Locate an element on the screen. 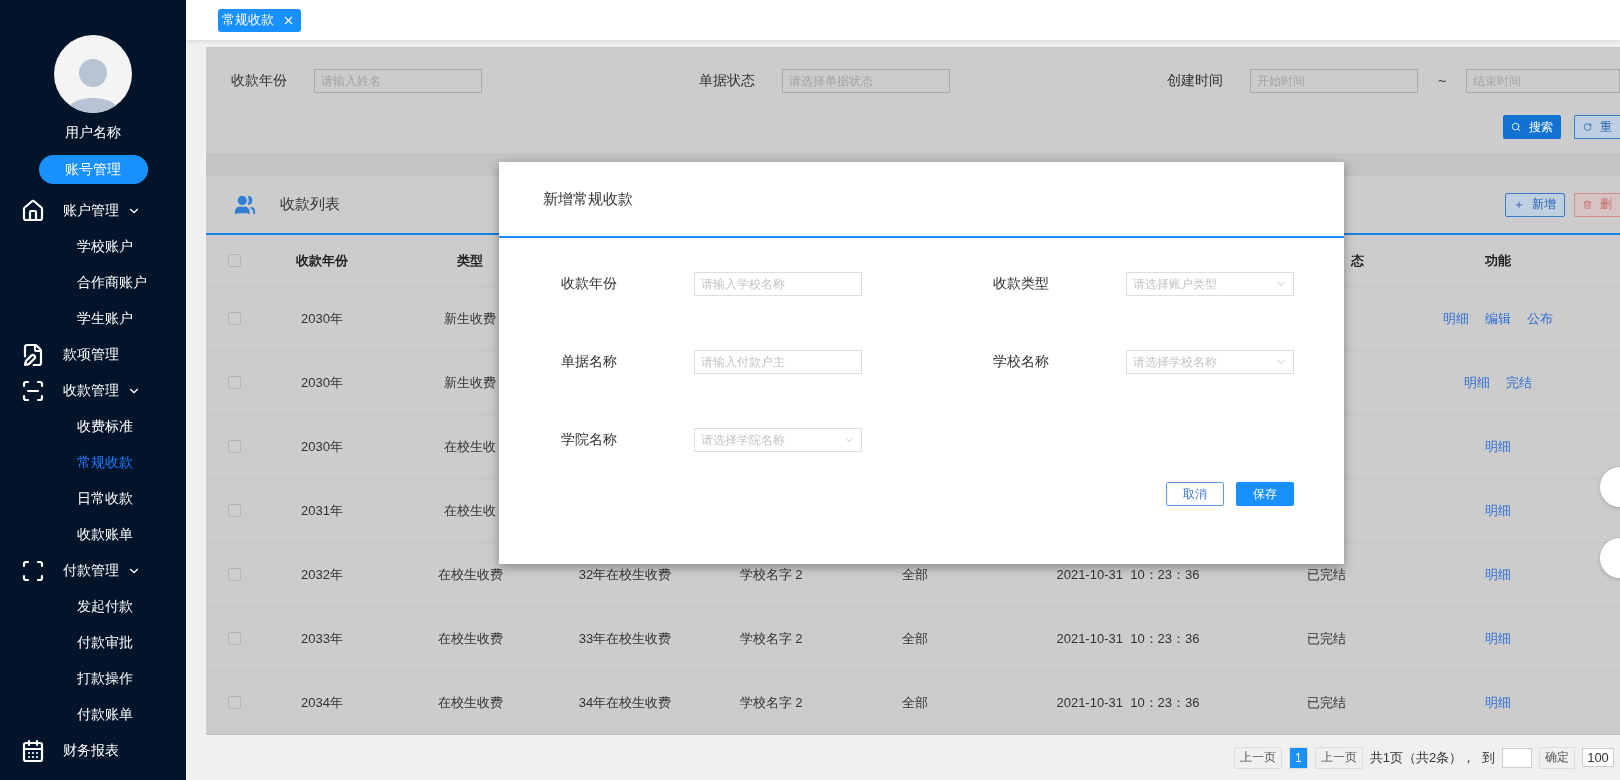 The width and height of the screenshot is (1620, 780). column-header: 功能 is located at coordinates (1498, 260).